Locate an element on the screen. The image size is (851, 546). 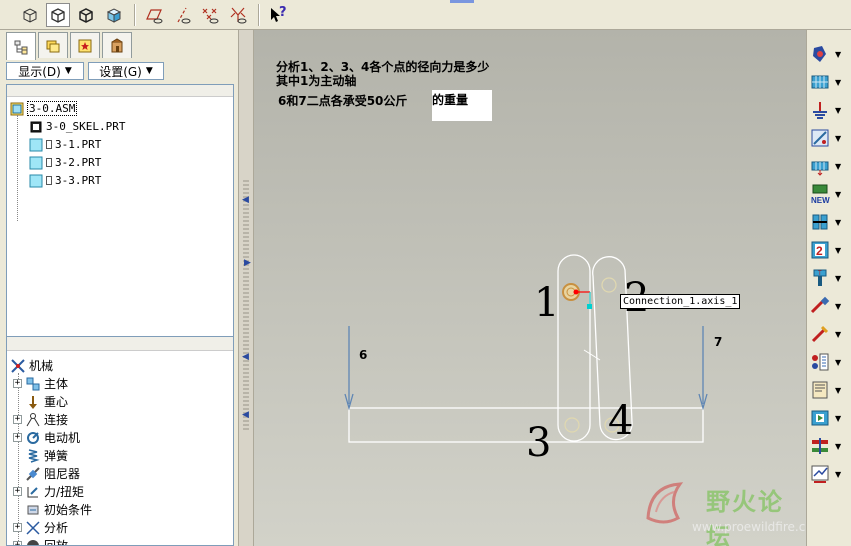
damper-button: T ▼ is located at coordinates (830, 278).